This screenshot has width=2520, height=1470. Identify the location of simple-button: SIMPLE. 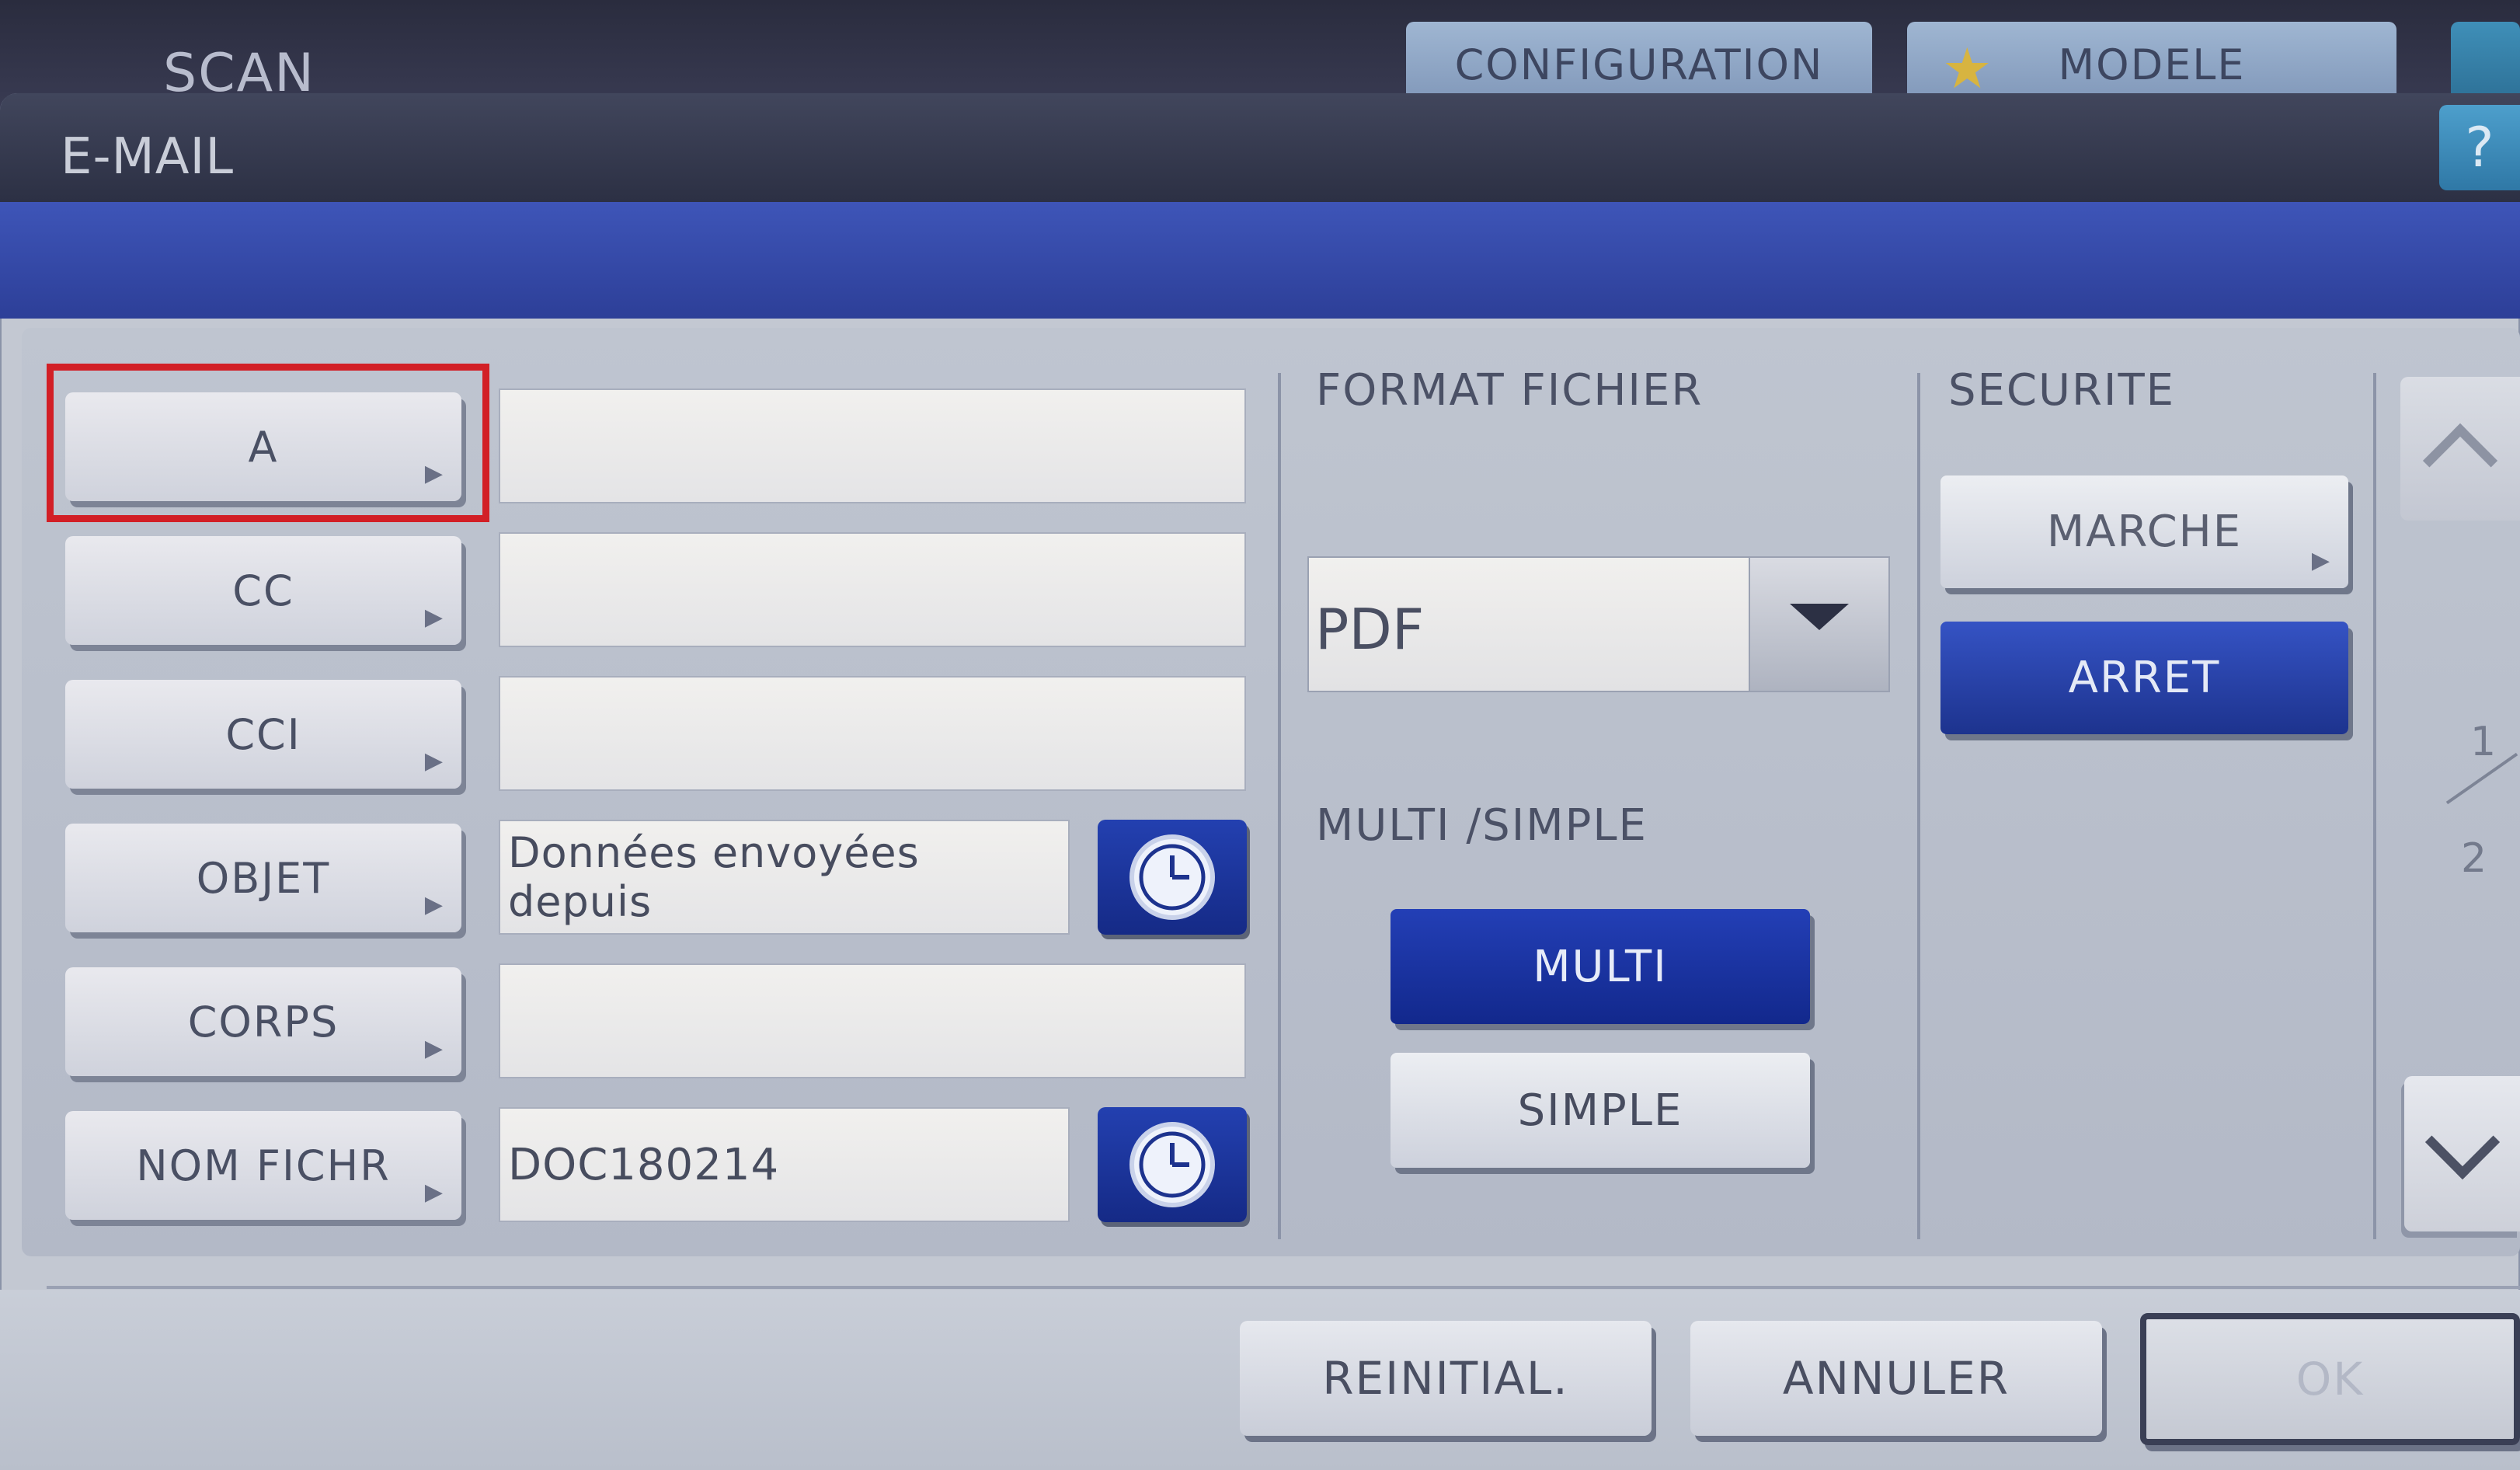
(1600, 1110).